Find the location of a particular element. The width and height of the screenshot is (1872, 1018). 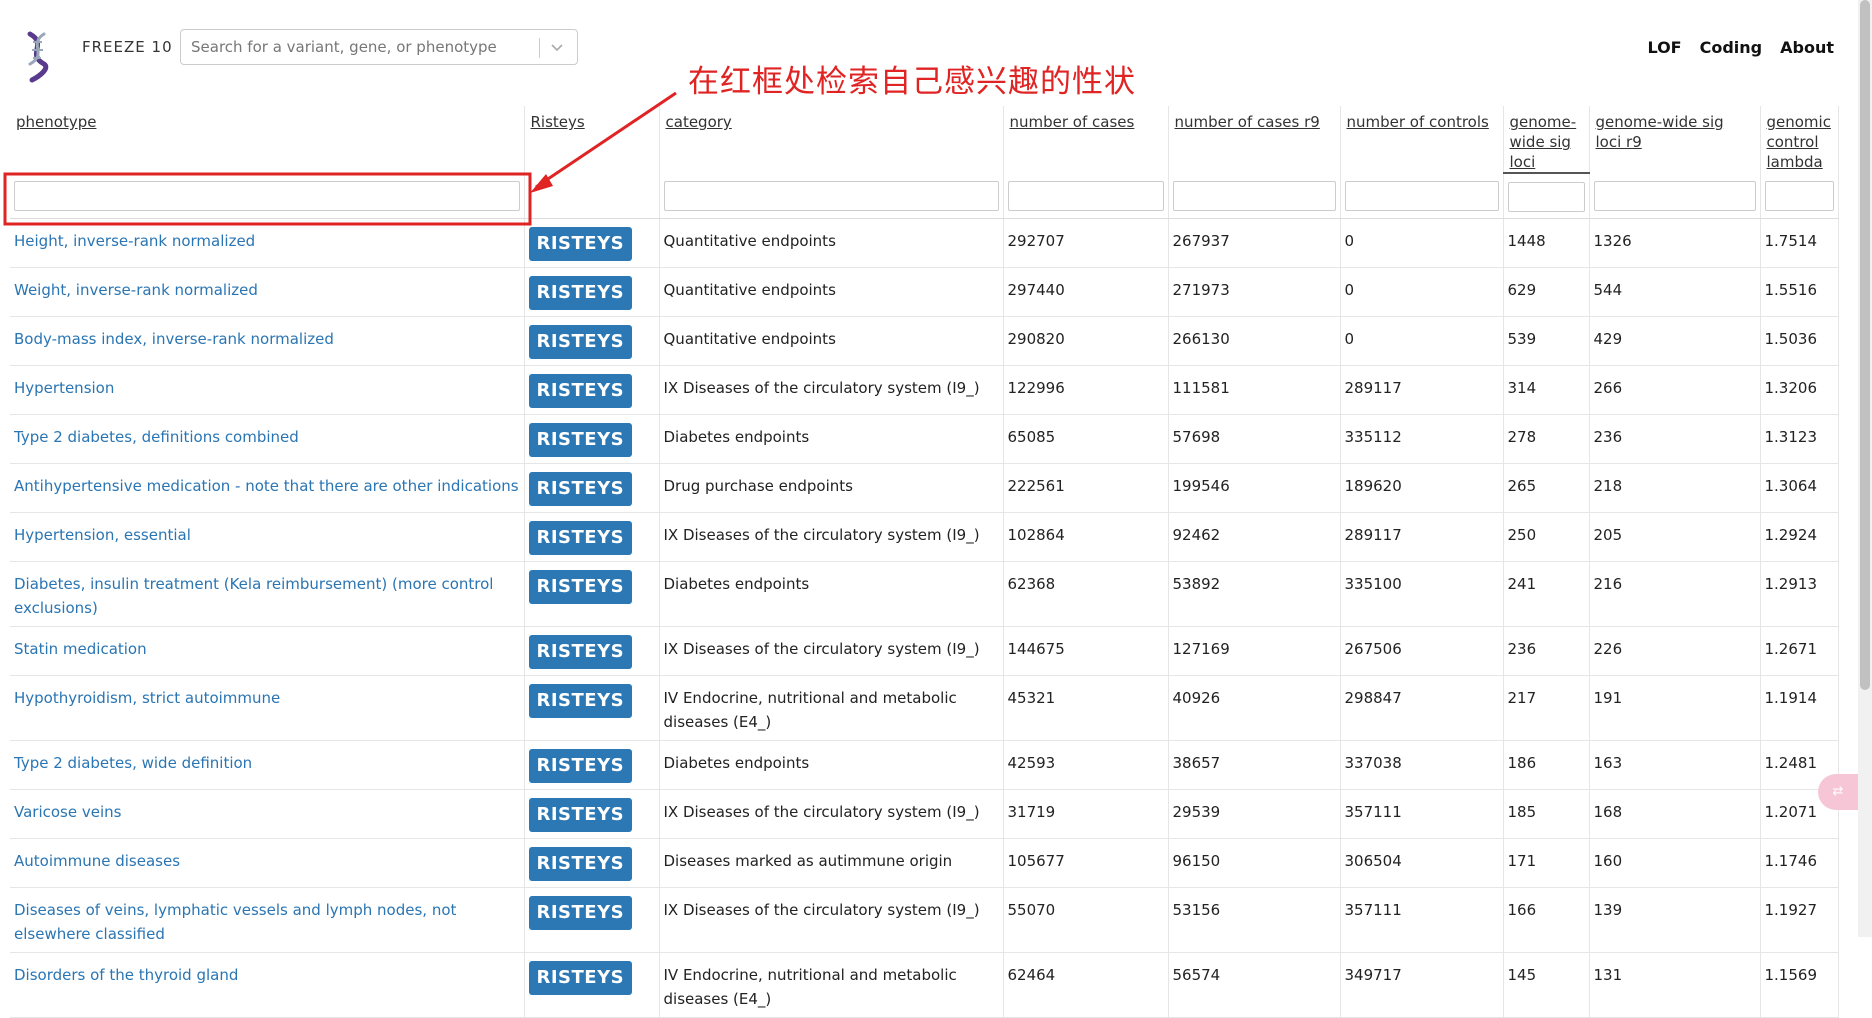

cell-phenotype: Body-mass index, inverse-rank normalized is located at coordinates (267, 341).